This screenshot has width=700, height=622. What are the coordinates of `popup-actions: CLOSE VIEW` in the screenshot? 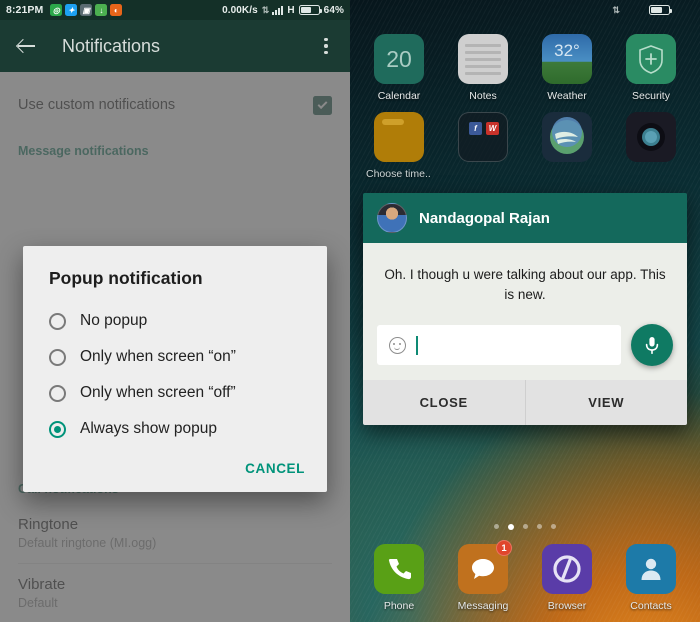 It's located at (525, 403).